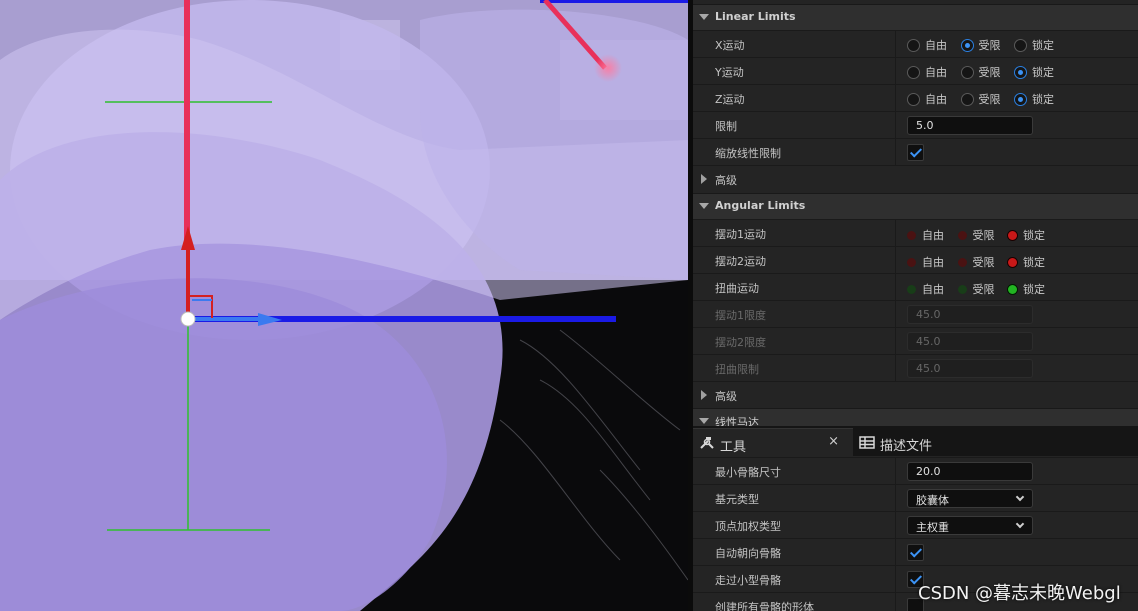 The height and width of the screenshot is (611, 1138). What do you see at coordinates (970, 314) in the screenshot?
I see `swing1-limit-input: 45.0` at bounding box center [970, 314].